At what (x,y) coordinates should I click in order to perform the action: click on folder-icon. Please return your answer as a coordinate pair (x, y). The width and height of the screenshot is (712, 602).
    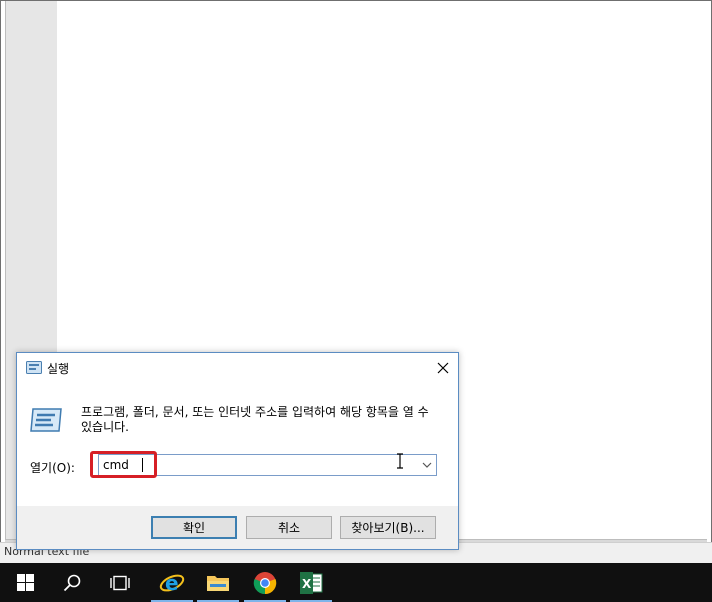
    Looking at the image, I should click on (218, 583).